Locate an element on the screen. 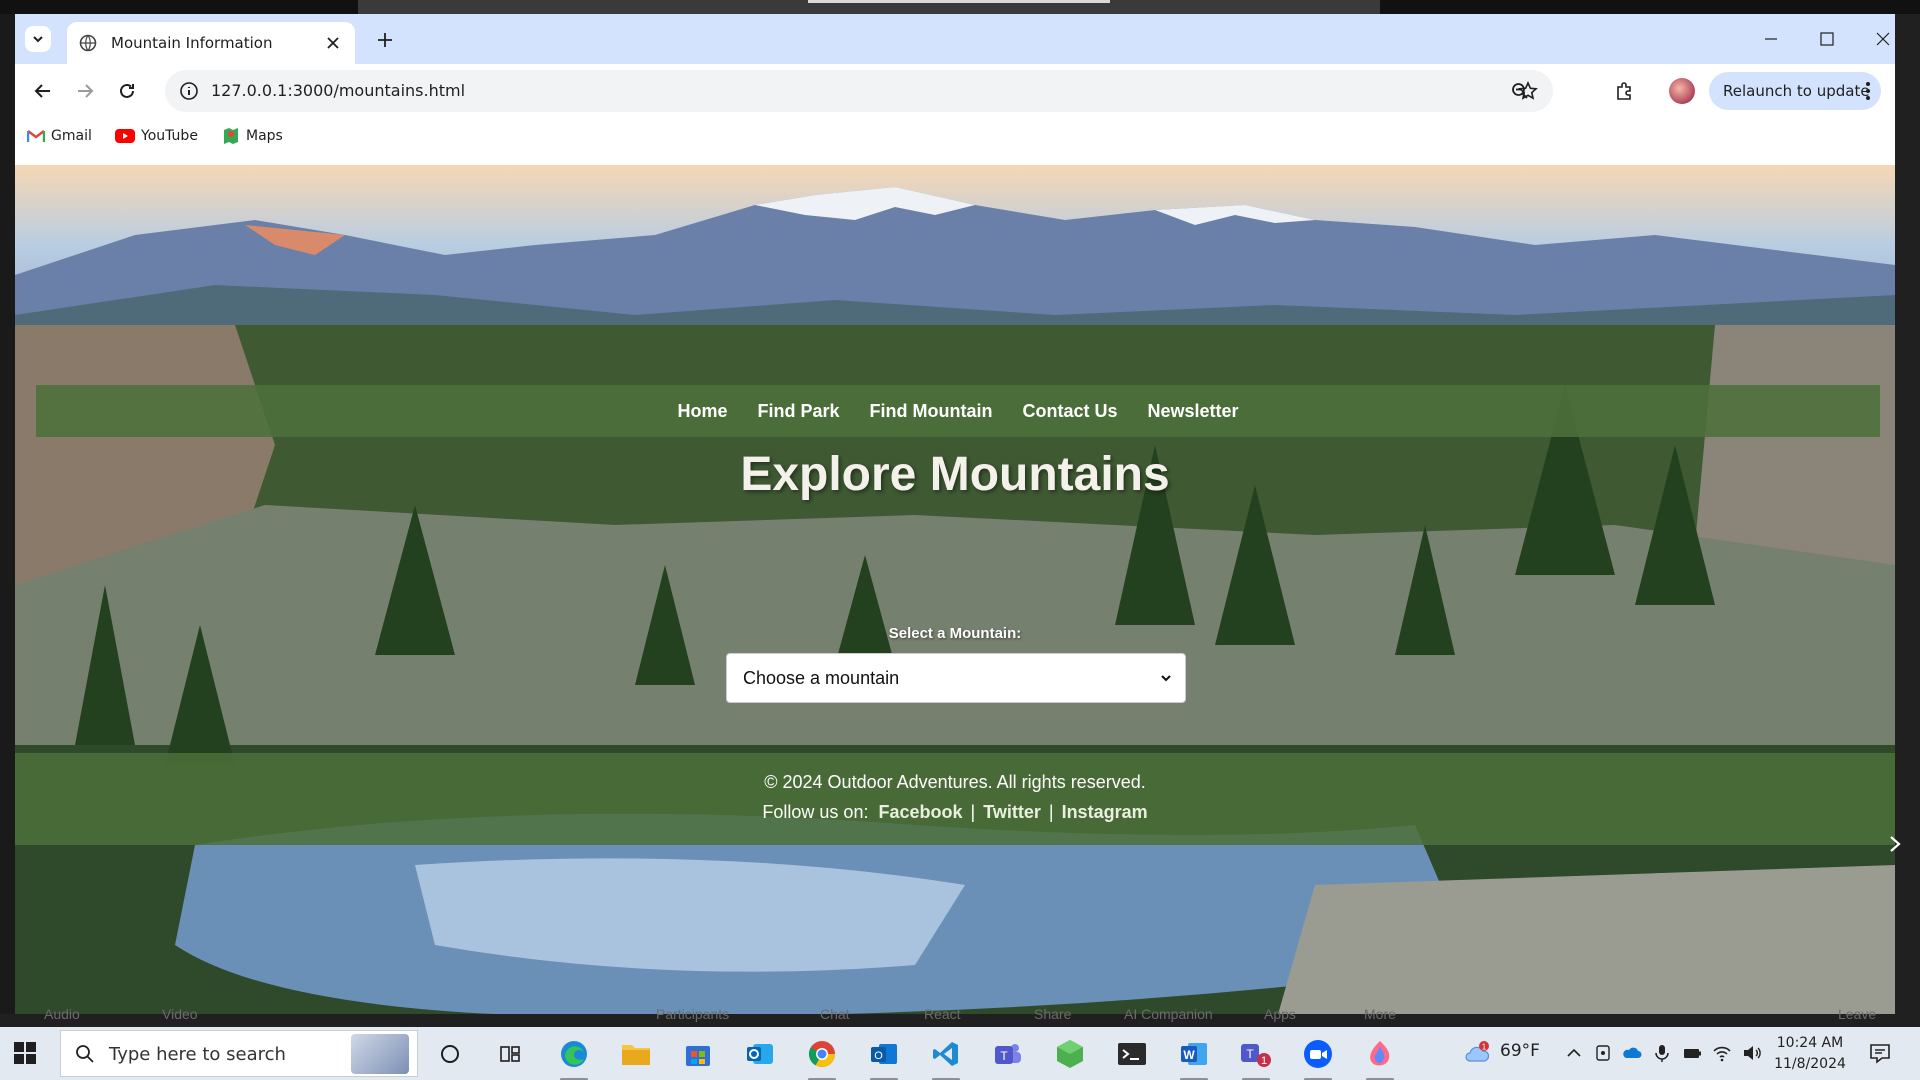  tab-strip: Mountain Information is located at coordinates (955, 39).